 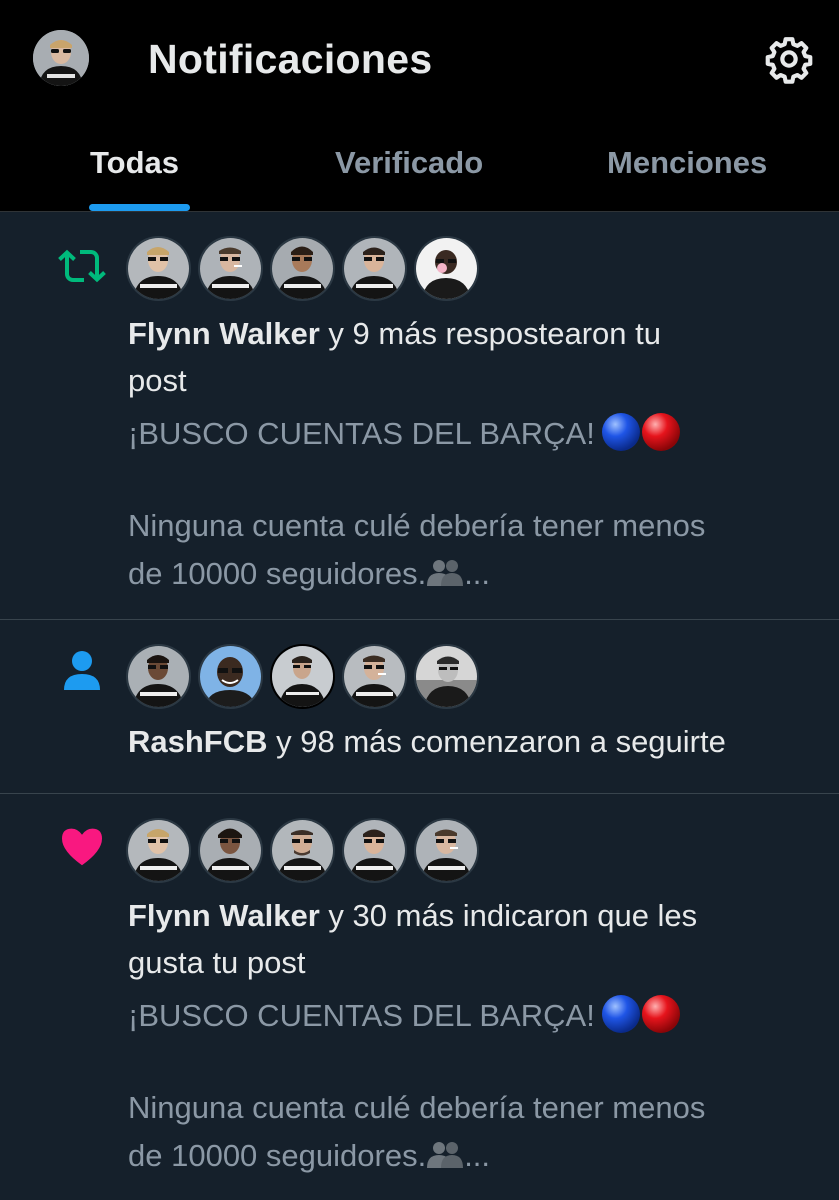 What do you see at coordinates (409, 163) in the screenshot?
I see `tab-verificado: Verificado` at bounding box center [409, 163].